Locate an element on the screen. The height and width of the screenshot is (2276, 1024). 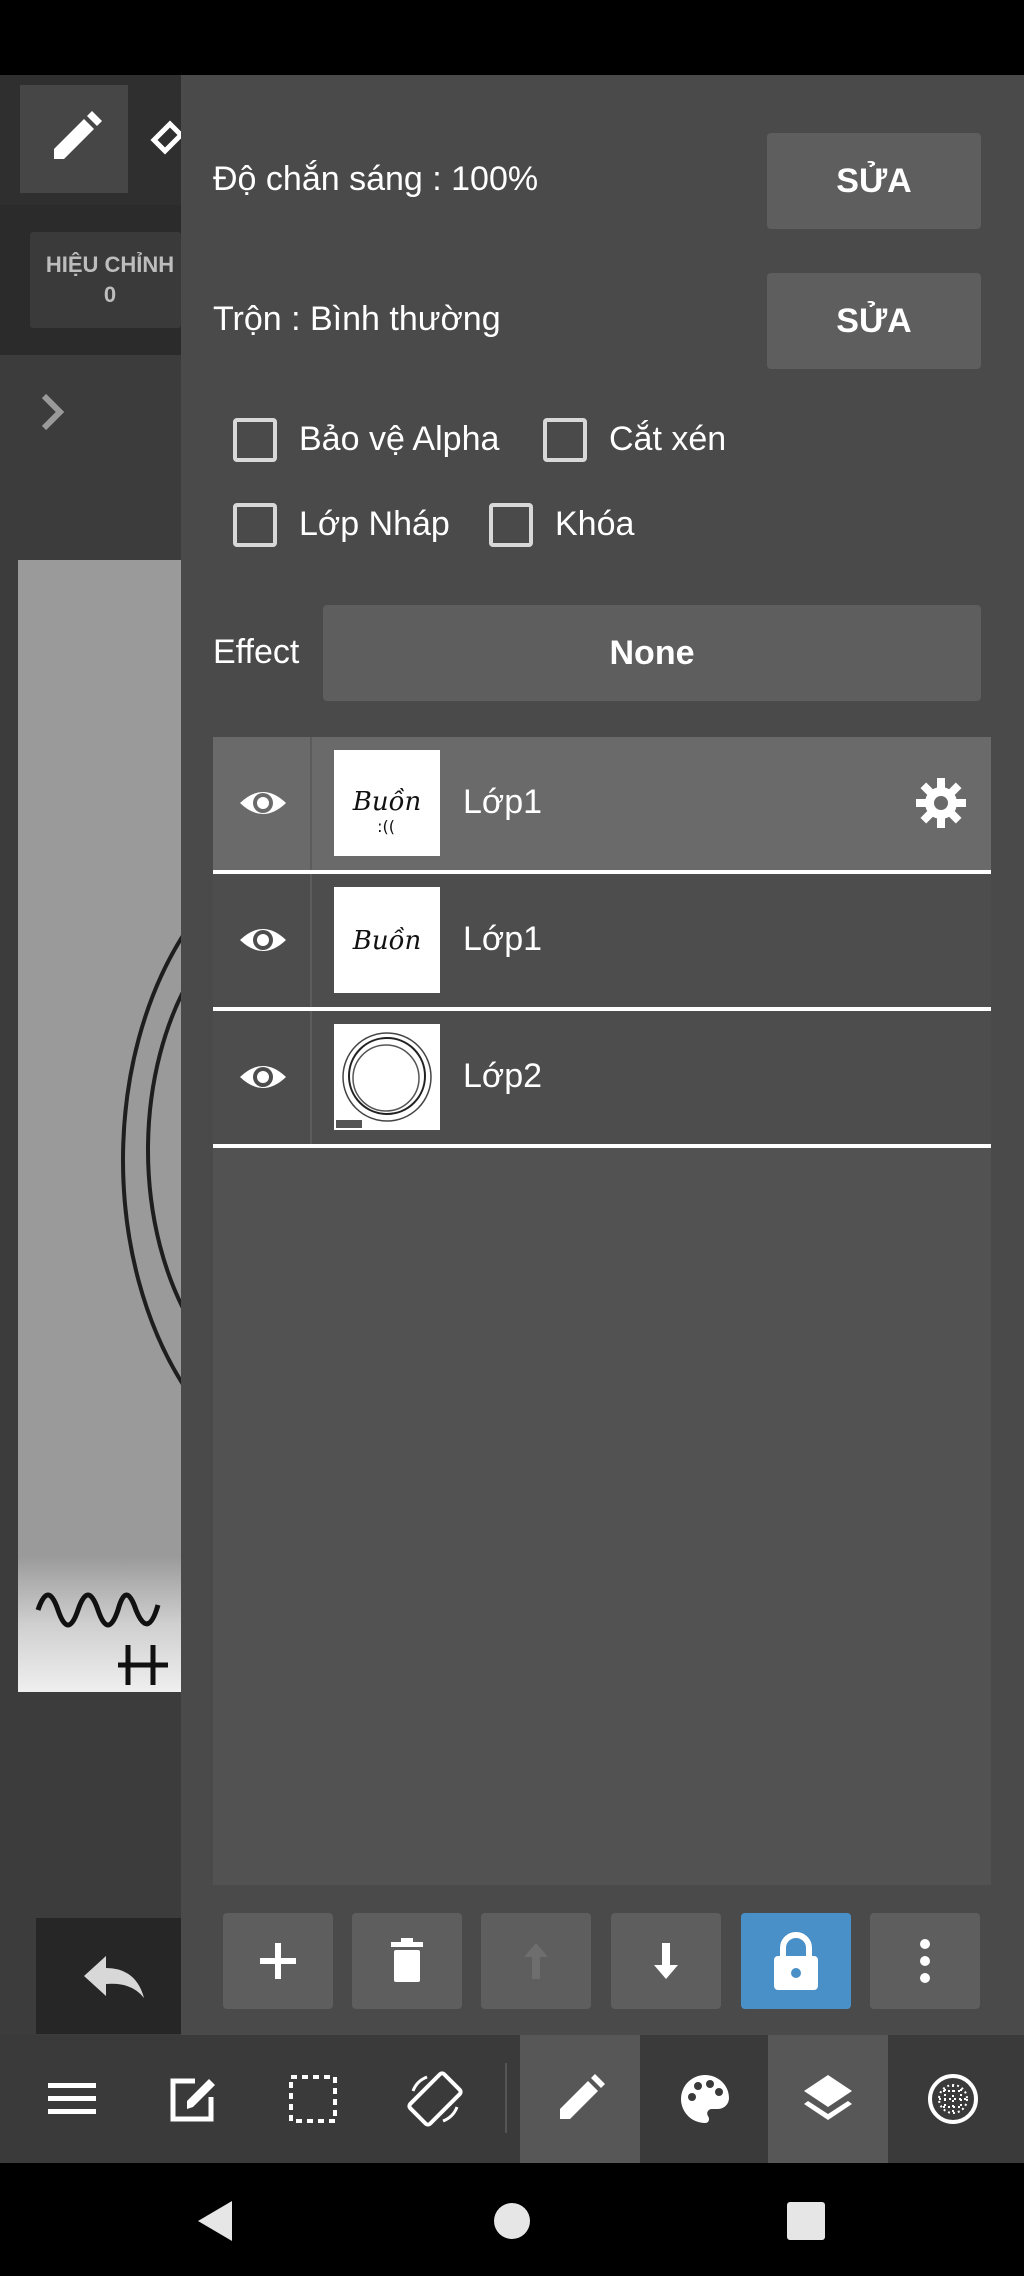
menu-button is located at coordinates (72, 2099).